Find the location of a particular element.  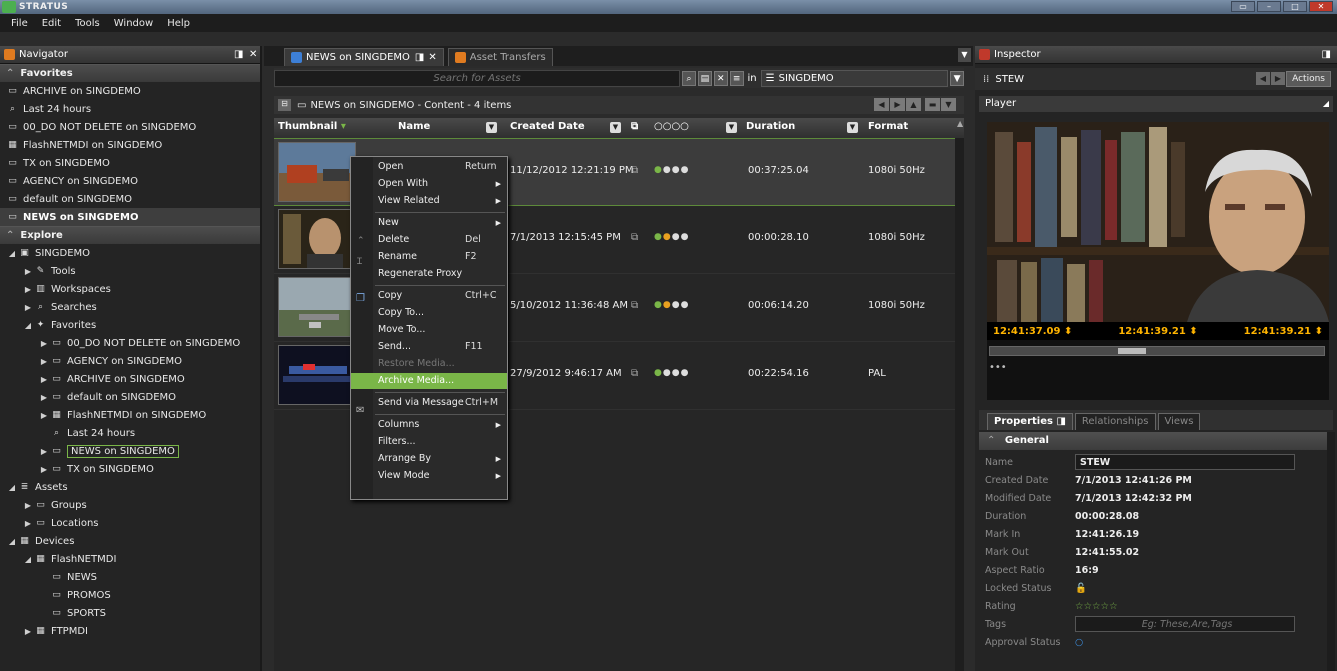

save-search-icon: ▤ is located at coordinates (704, 78).